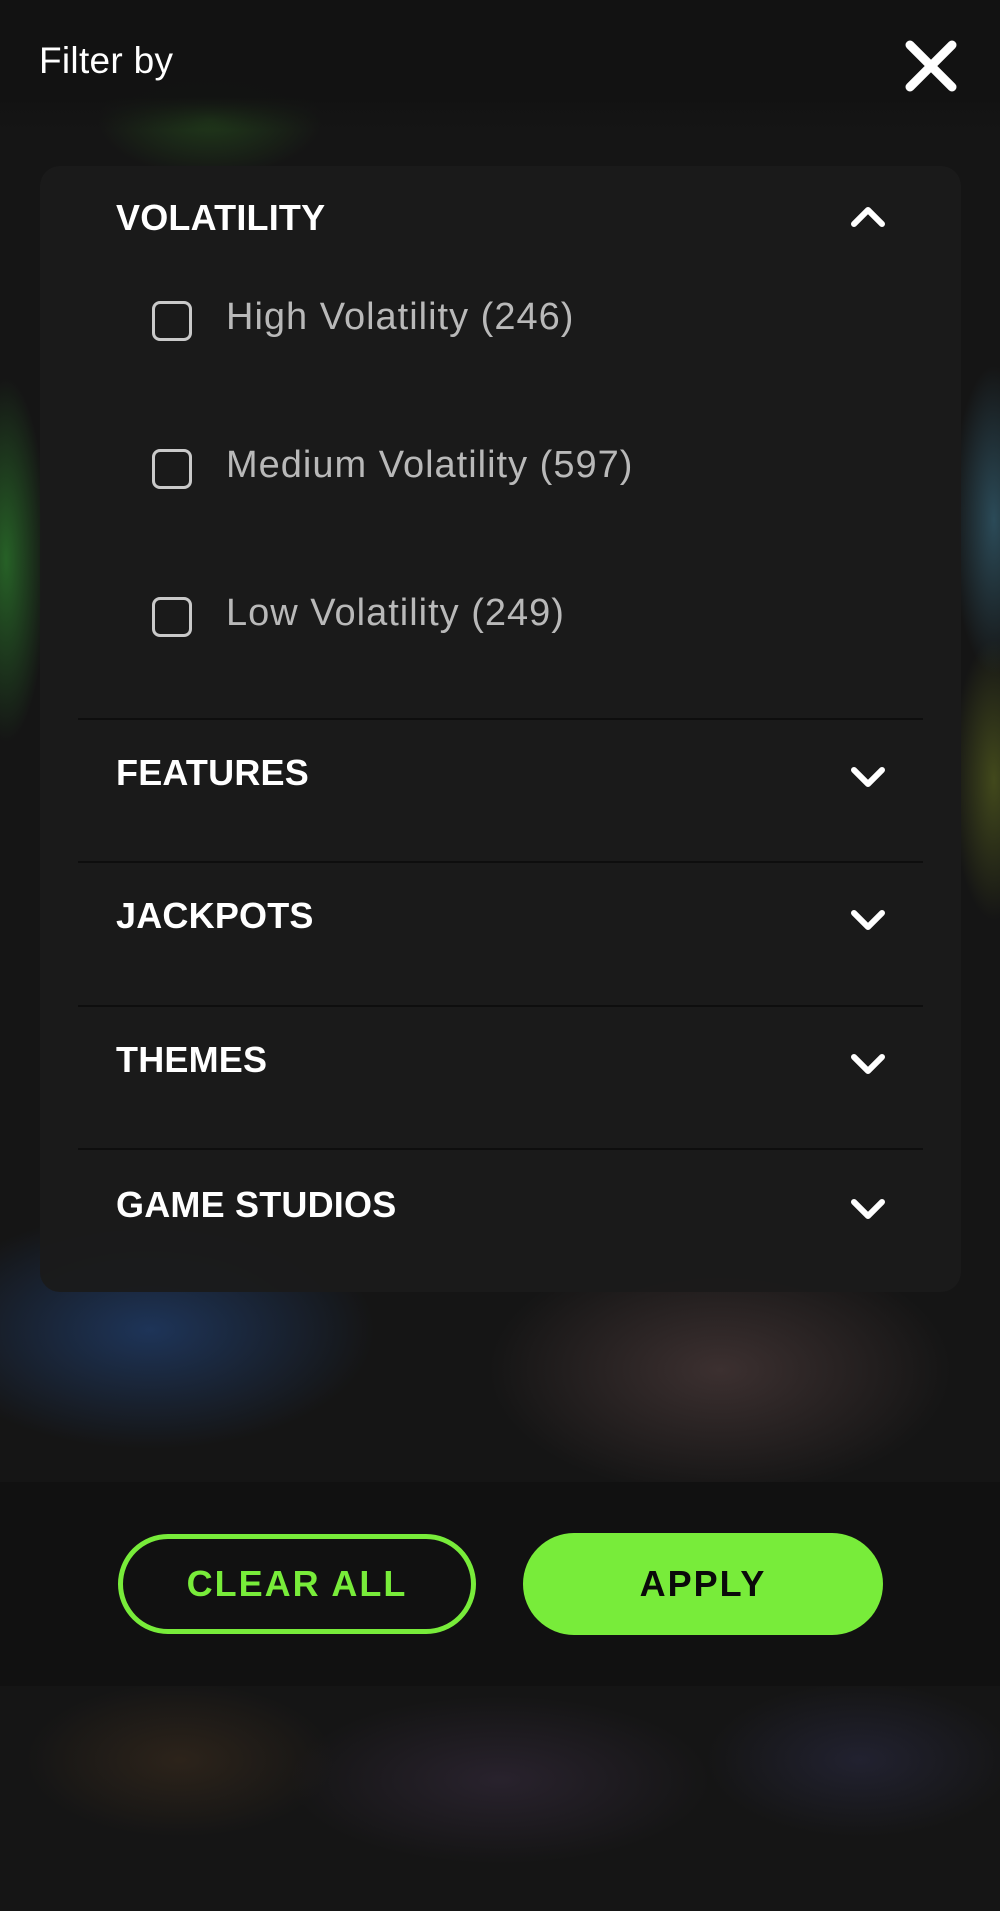 This screenshot has width=1000, height=1911. Describe the element at coordinates (500, 1220) in the screenshot. I see `section-game-studios-header: GAME STUDIOS` at that location.